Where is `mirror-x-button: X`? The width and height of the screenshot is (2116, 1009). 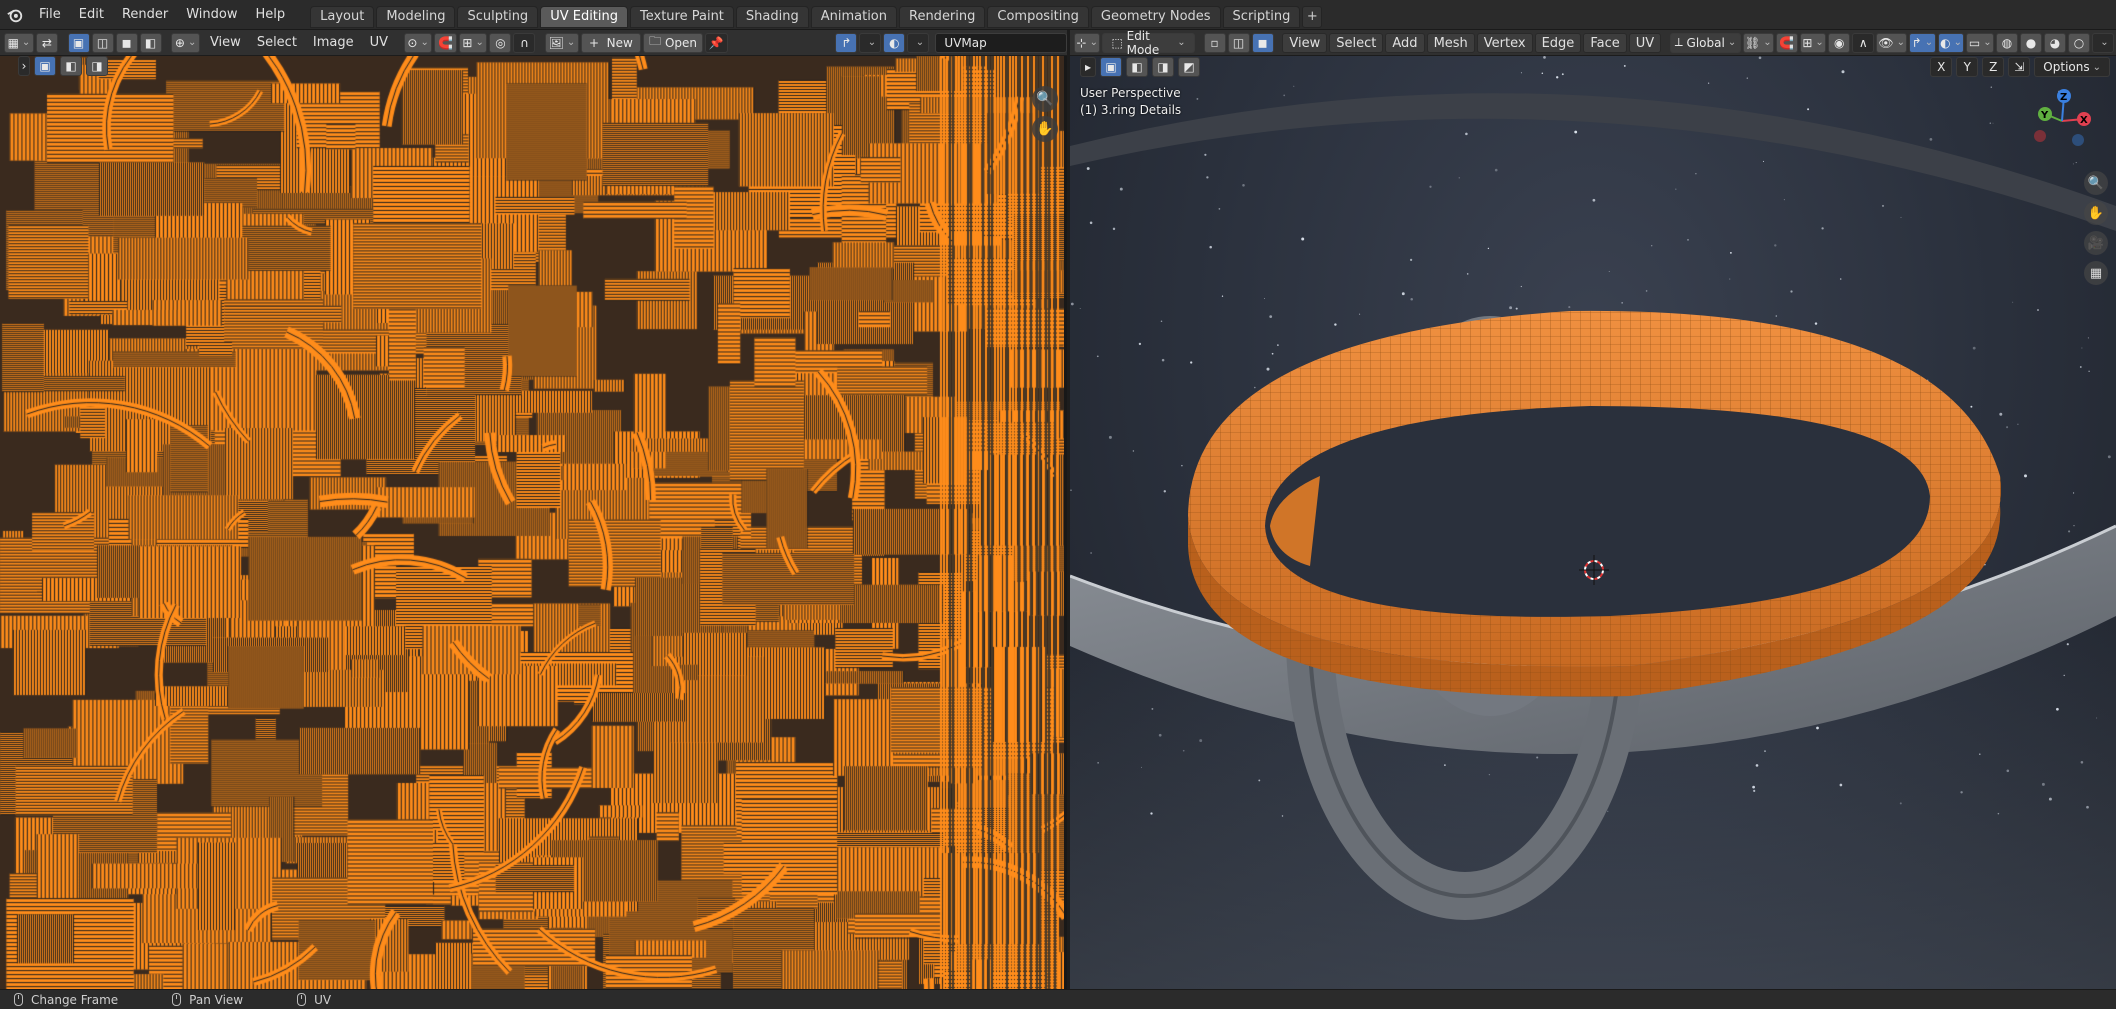 mirror-x-button: X is located at coordinates (1941, 67).